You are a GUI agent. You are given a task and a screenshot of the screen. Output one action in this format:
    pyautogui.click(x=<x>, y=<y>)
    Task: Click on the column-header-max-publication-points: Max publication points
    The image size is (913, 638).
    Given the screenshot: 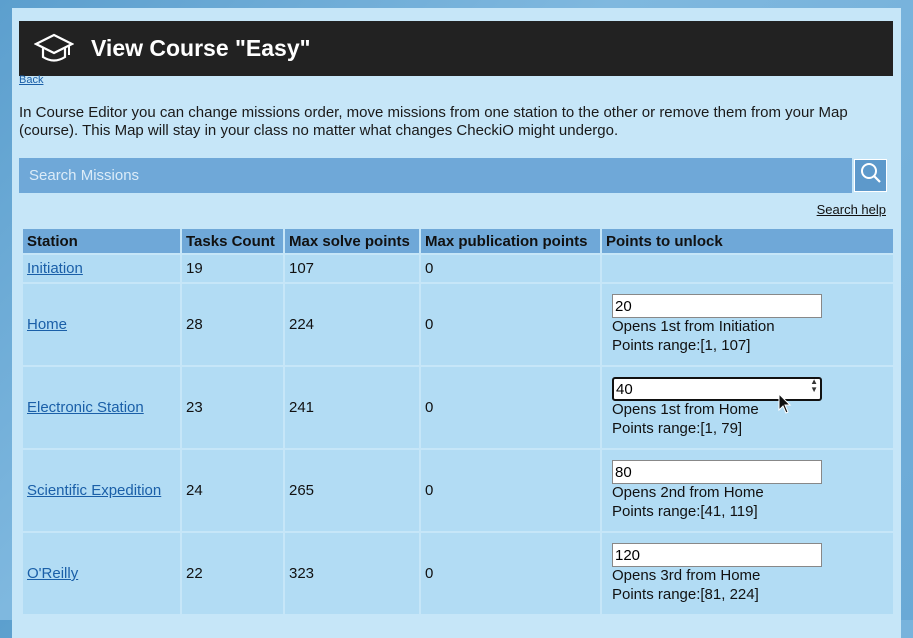 What is the action you would take?
    pyautogui.click(x=510, y=241)
    